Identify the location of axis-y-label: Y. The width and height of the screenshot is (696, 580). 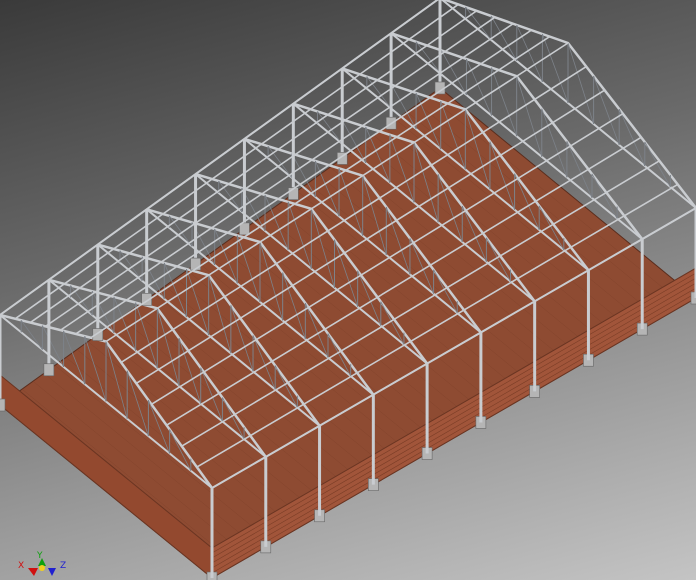
(40, 556).